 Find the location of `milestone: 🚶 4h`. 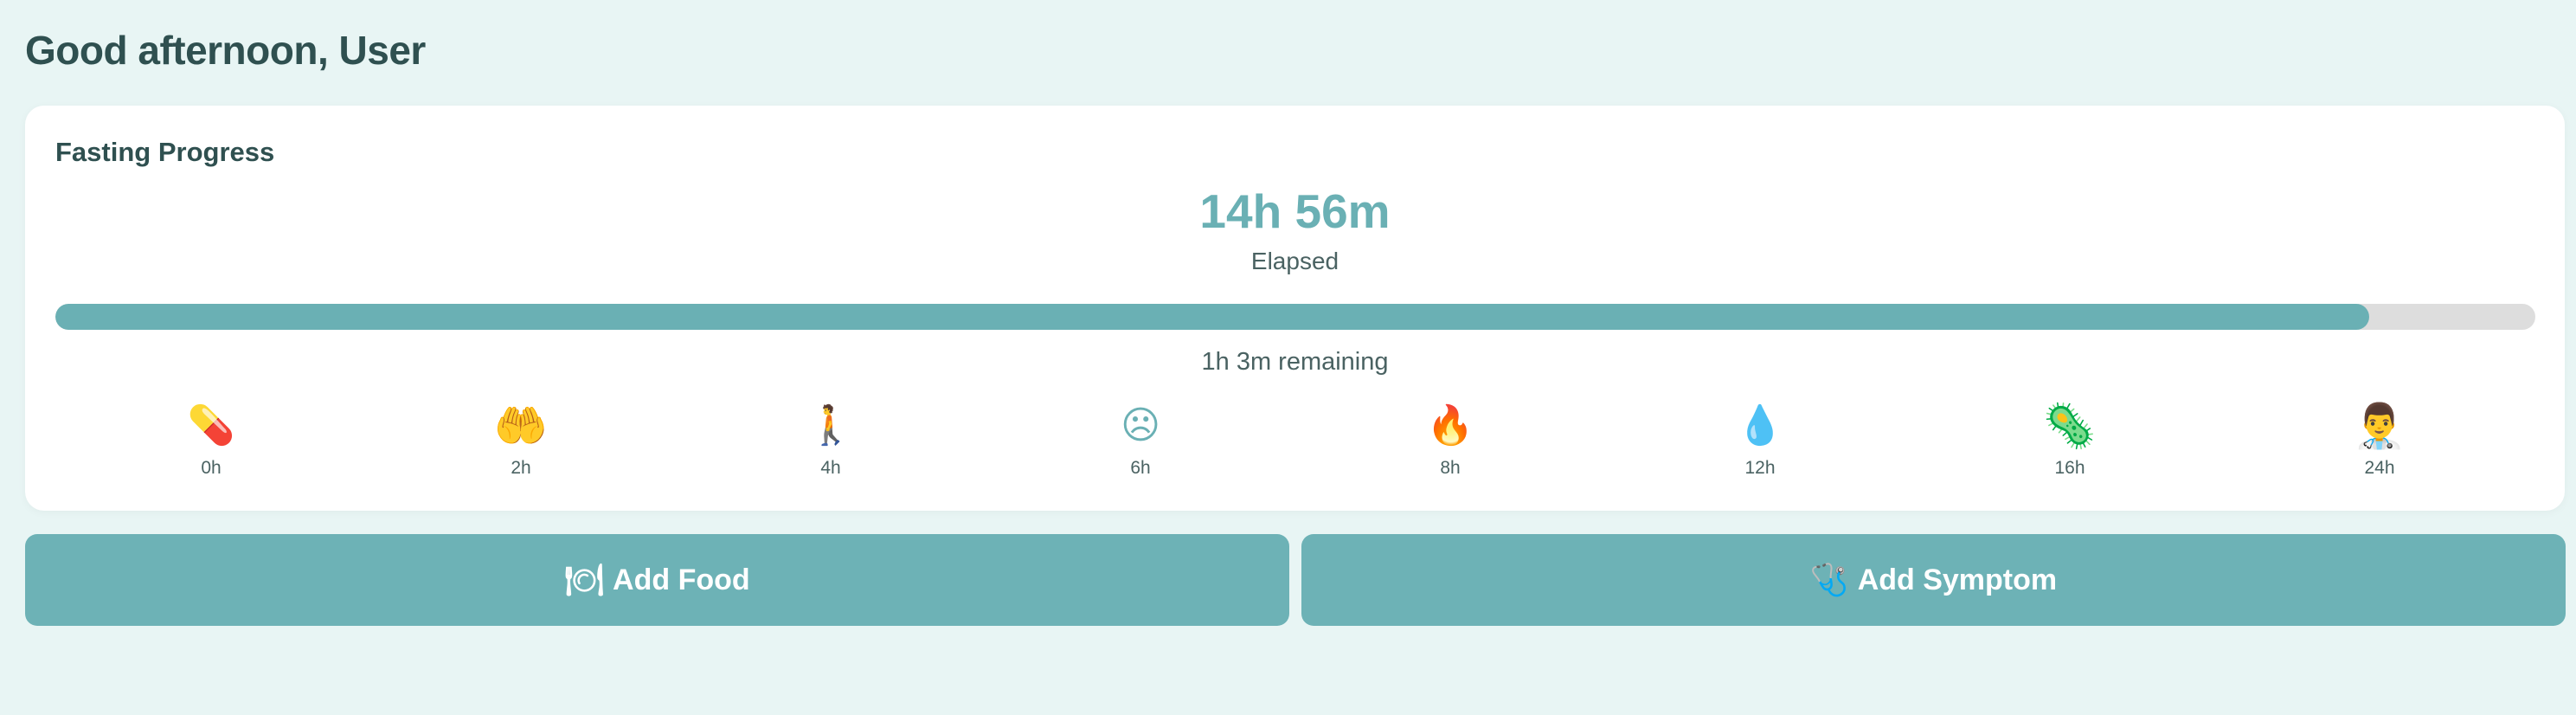

milestone: 🚶 4h is located at coordinates (831, 441).